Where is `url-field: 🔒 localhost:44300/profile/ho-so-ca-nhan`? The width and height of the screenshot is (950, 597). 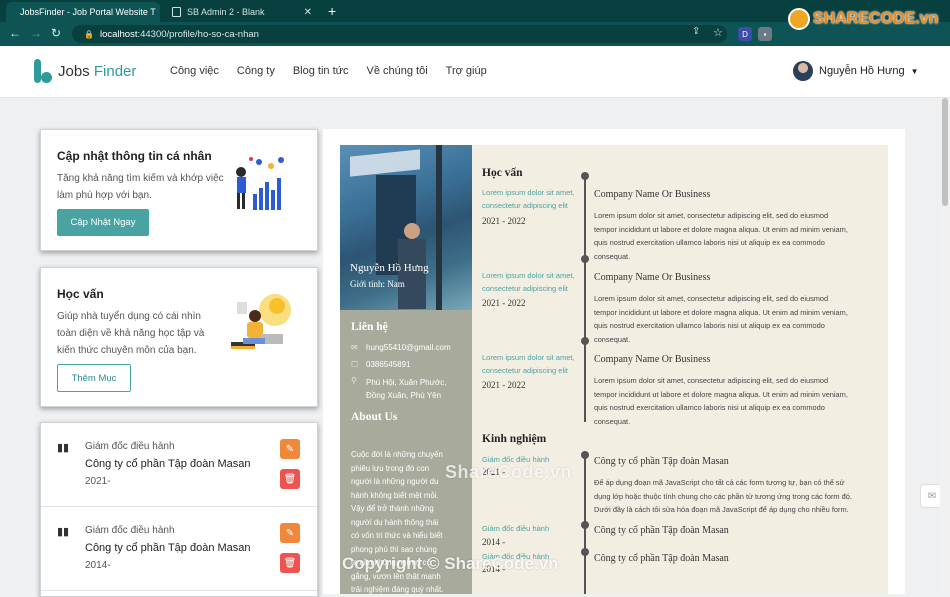
url-field: 🔒 localhost:44300/profile/ho-so-ca-nhan is located at coordinates (399, 34).